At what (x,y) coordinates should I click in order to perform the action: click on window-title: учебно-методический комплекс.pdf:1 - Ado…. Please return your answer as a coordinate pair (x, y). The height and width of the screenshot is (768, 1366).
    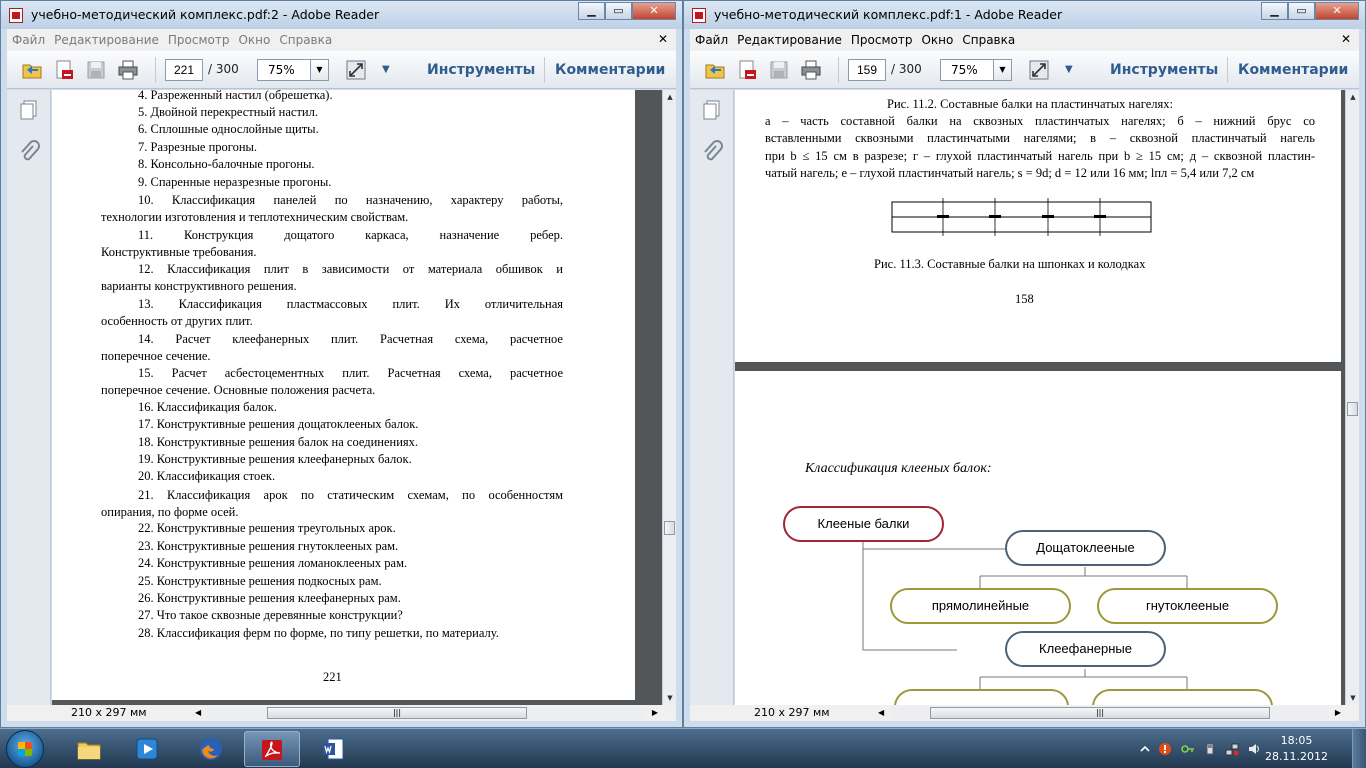
    Looking at the image, I should click on (888, 14).